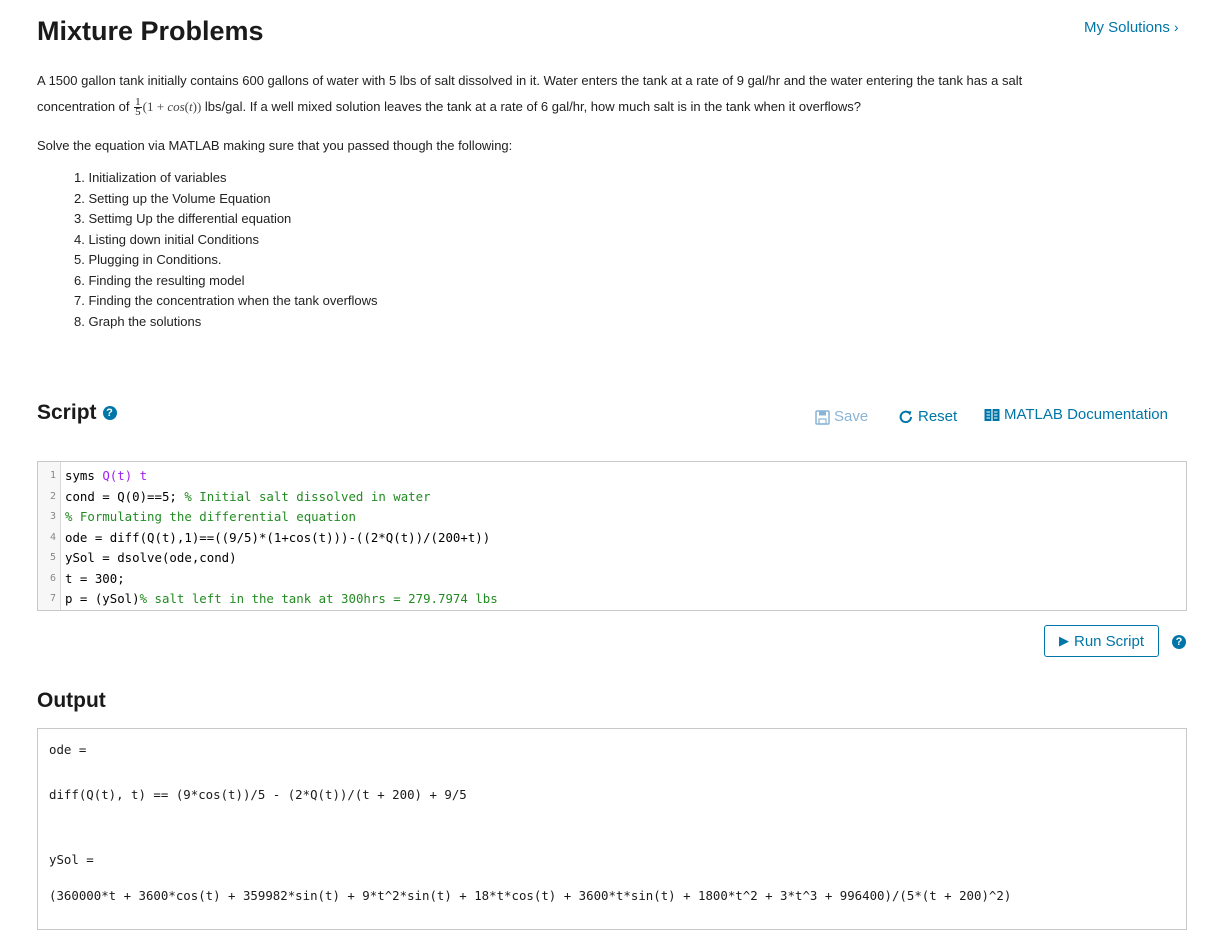 The height and width of the screenshot is (930, 1226). Describe the element at coordinates (307, 496) in the screenshot. I see `code-comment: % Initial salt dissolved in water` at that location.